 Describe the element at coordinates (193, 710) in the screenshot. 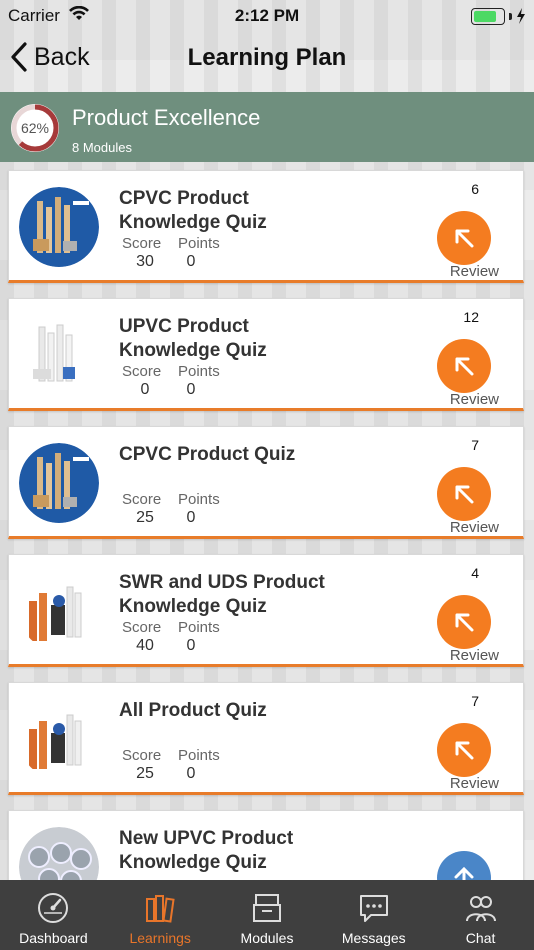

I see `module-title: All Product Quiz` at that location.